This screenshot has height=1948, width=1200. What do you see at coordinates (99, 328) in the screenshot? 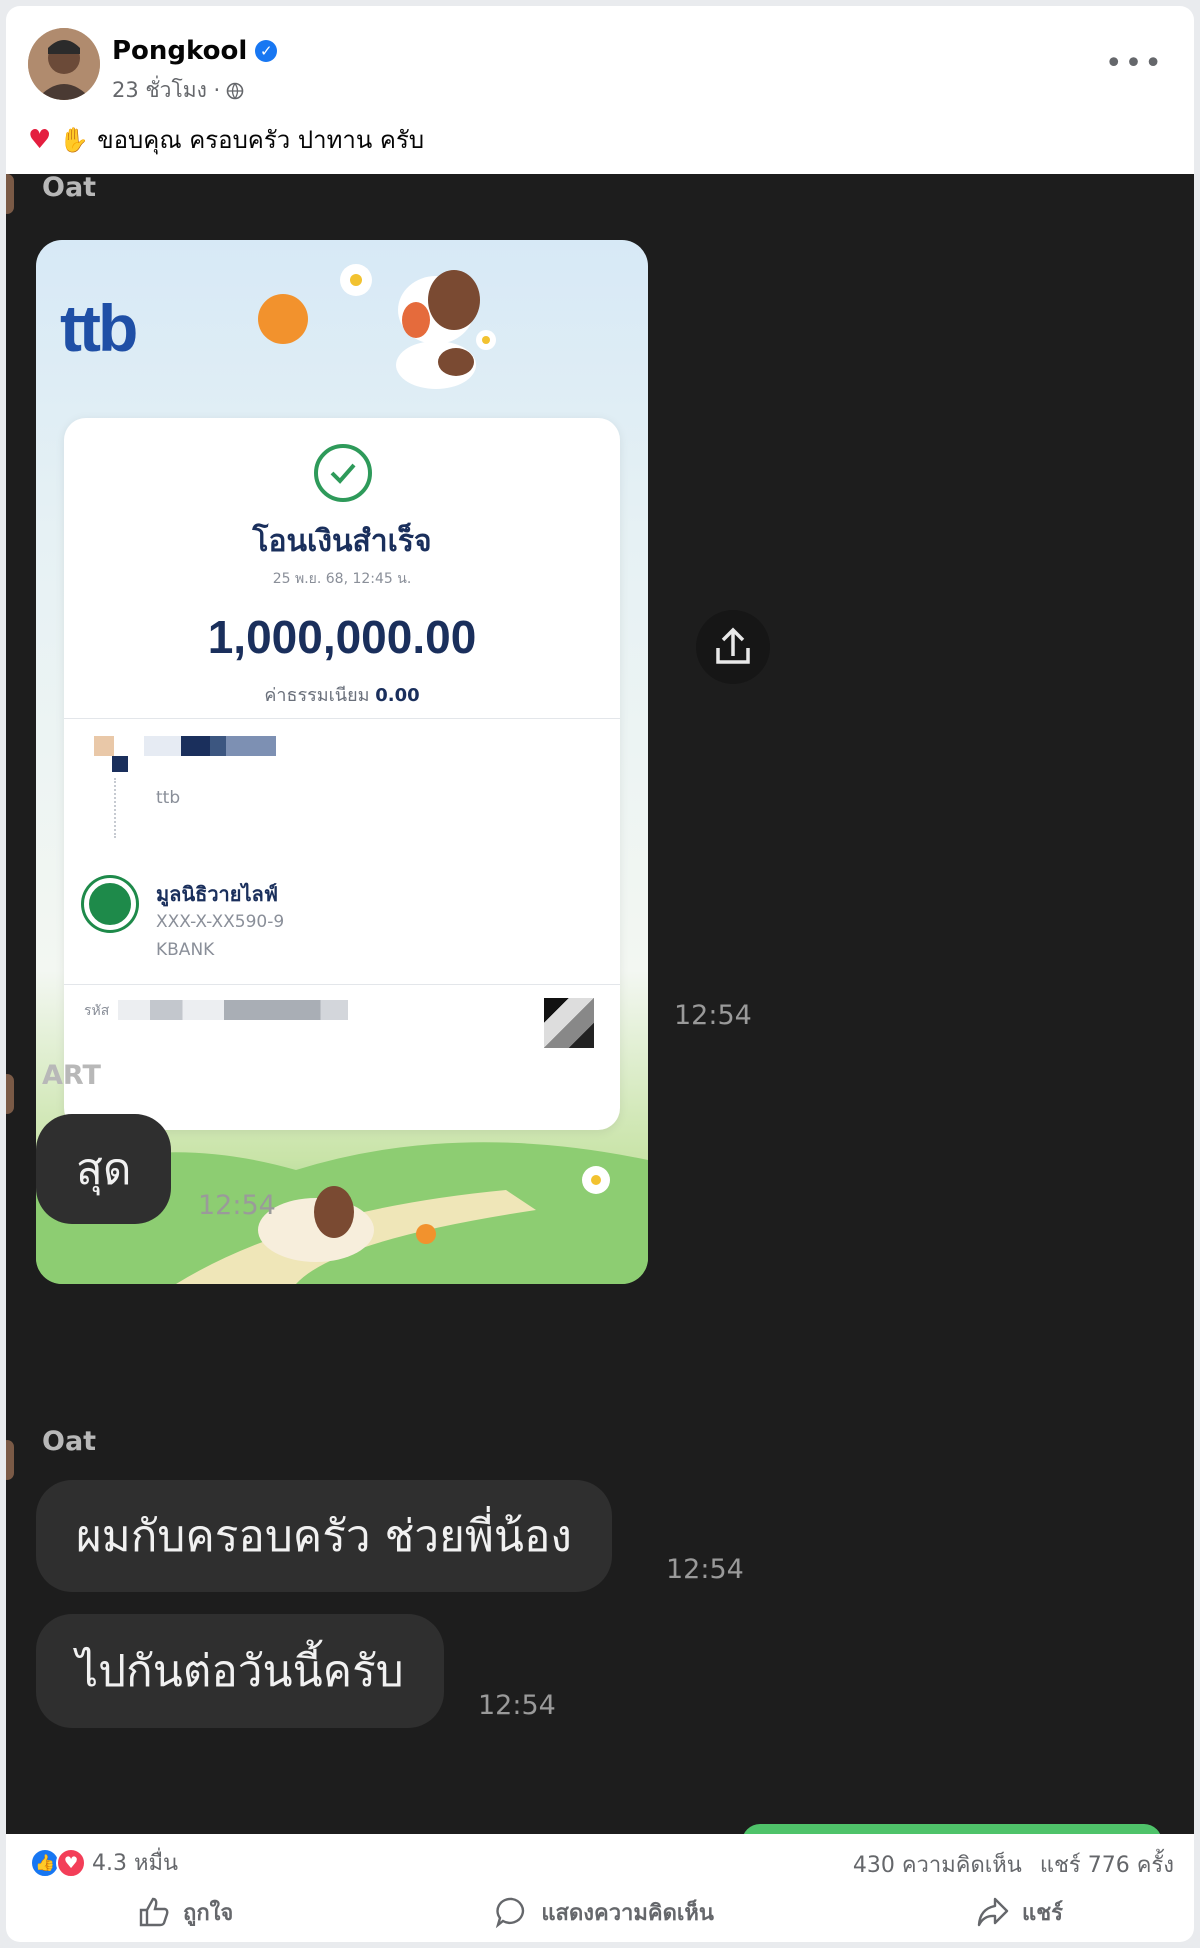
I see `ttb-logo: ttb` at bounding box center [99, 328].